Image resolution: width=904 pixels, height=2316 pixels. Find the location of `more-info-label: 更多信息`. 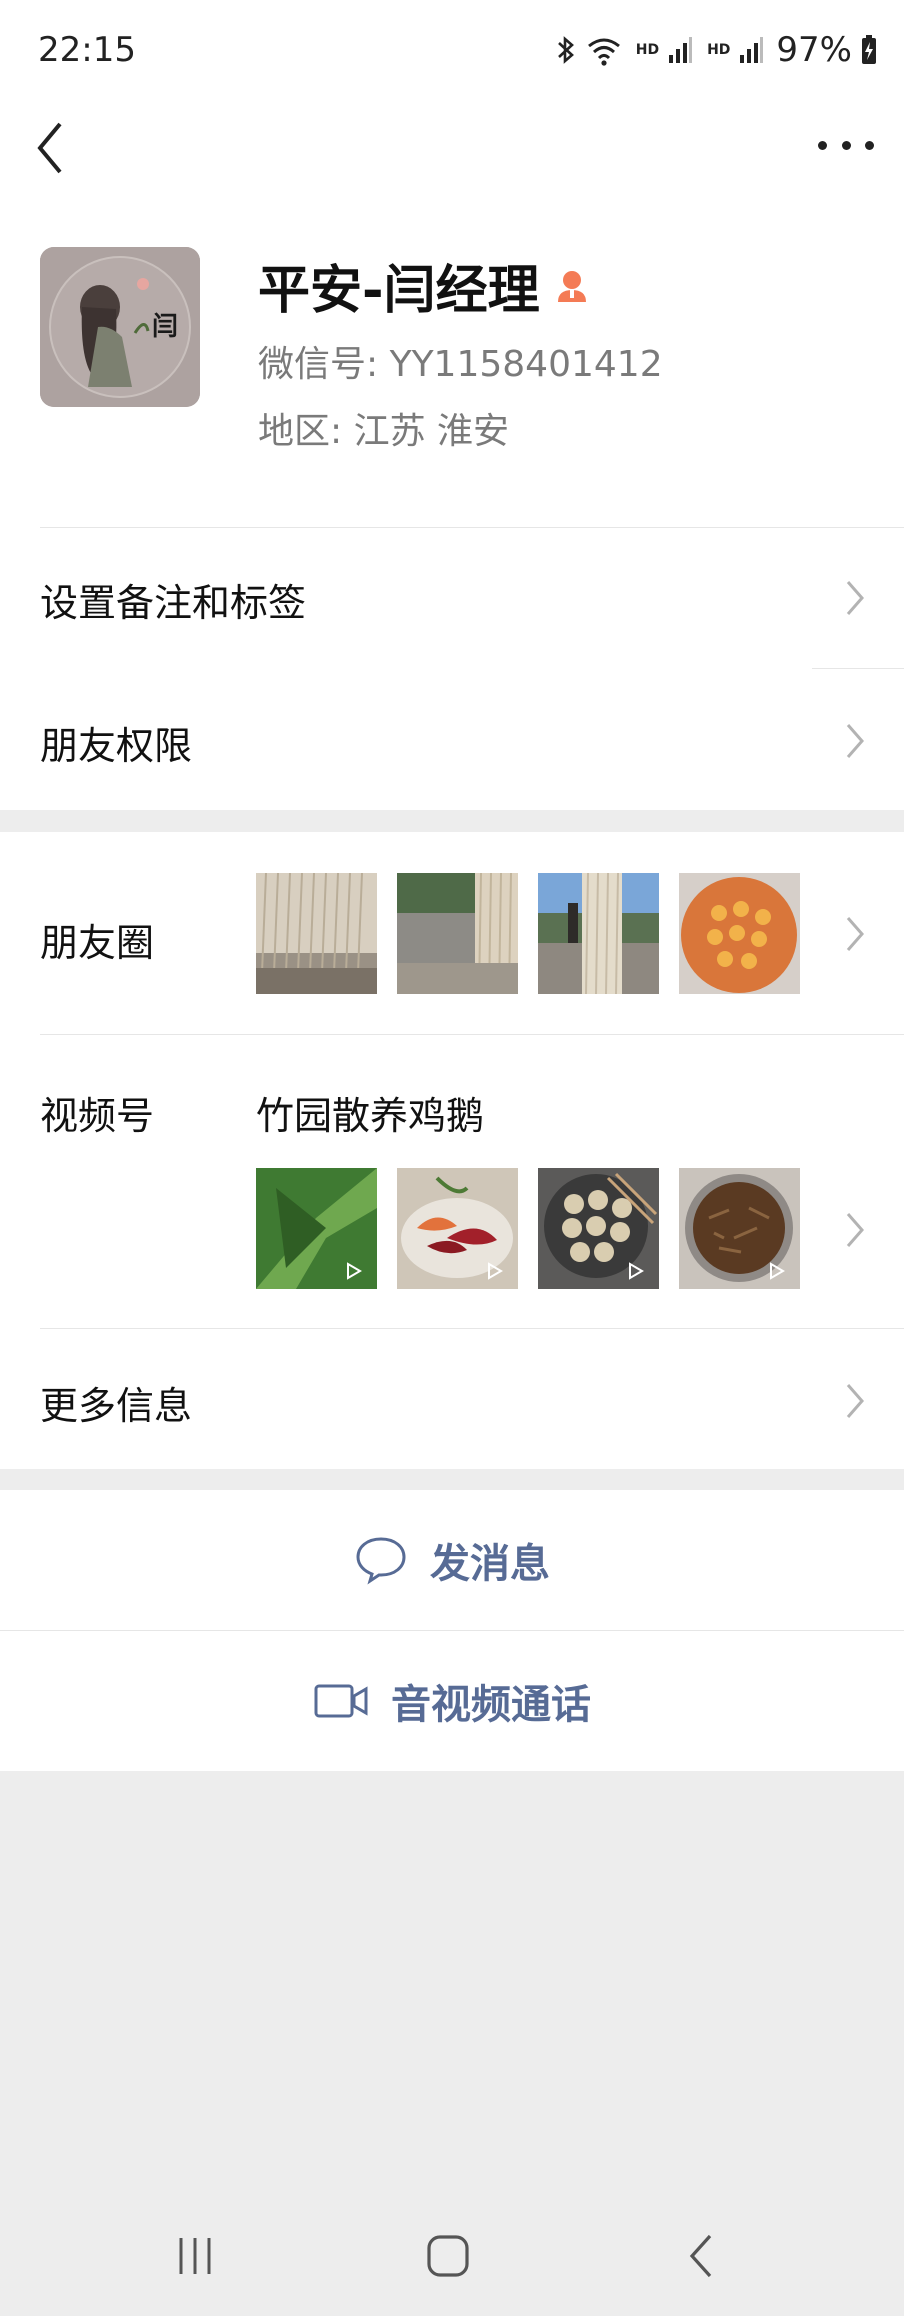

more-info-label: 更多信息 is located at coordinates (116, 1406).